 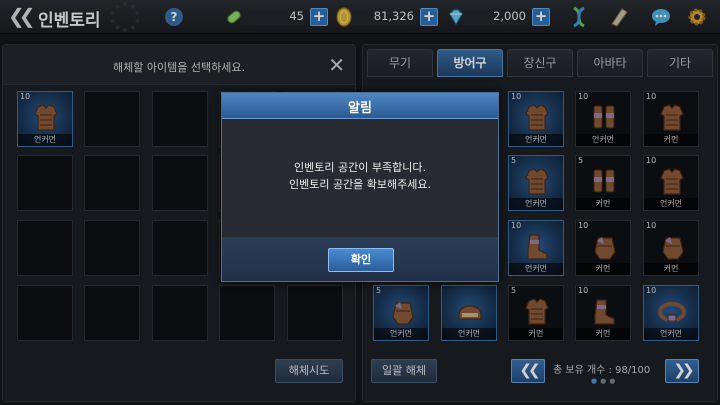 What do you see at coordinates (360, 167) in the screenshot?
I see `dialog-message-line1: 인벤토리 공간이 부족합니다.` at bounding box center [360, 167].